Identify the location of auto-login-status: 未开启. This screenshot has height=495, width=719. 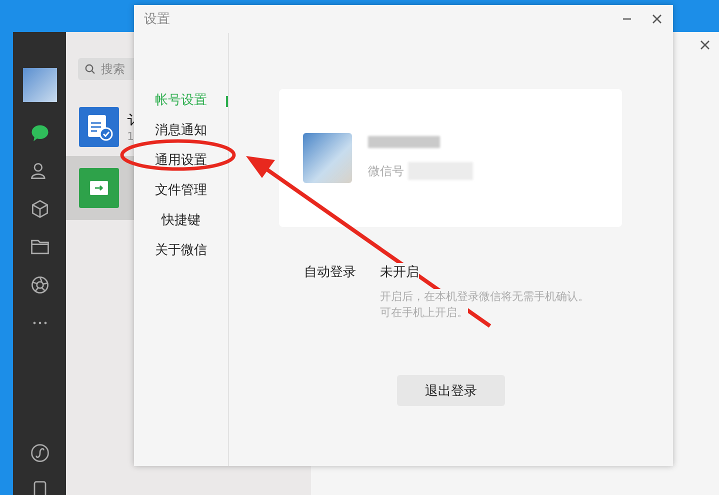
(399, 272).